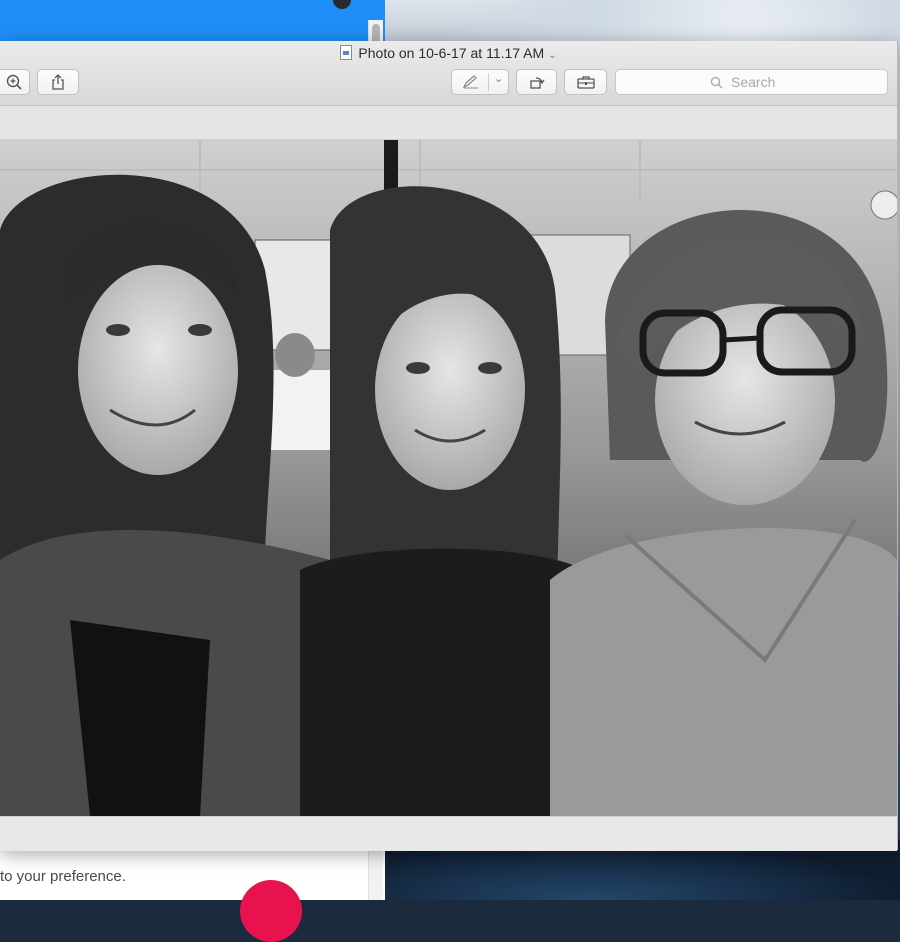 The width and height of the screenshot is (900, 942). I want to click on share-icon, so click(58, 82).